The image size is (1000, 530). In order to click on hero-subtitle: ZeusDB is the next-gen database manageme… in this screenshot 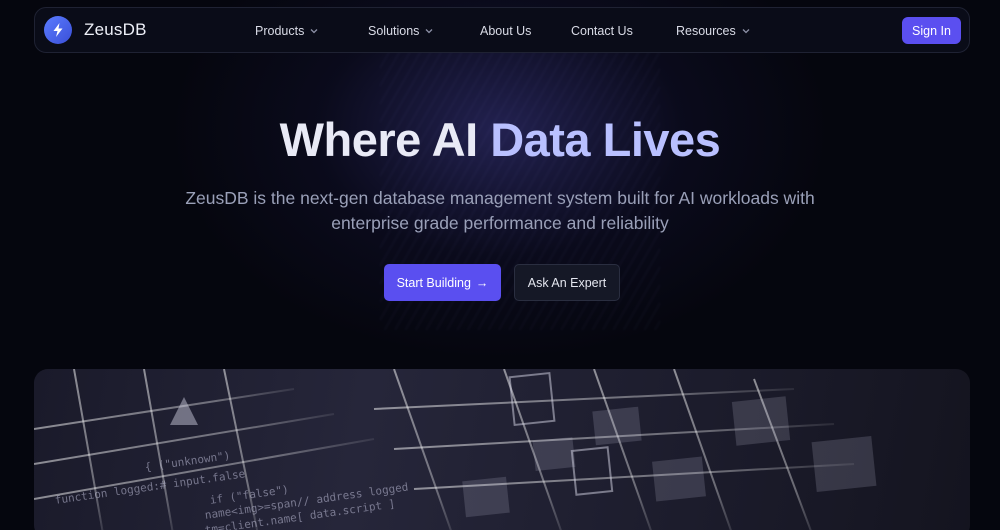, I will do `click(500, 210)`.